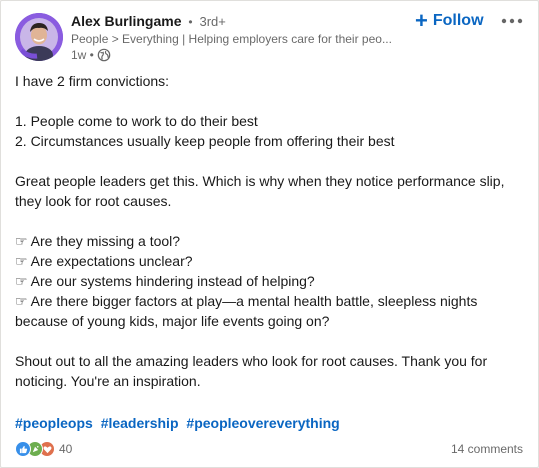 This screenshot has height=468, width=539. I want to click on hashtag-link: #peopleovereverything, so click(262, 423).